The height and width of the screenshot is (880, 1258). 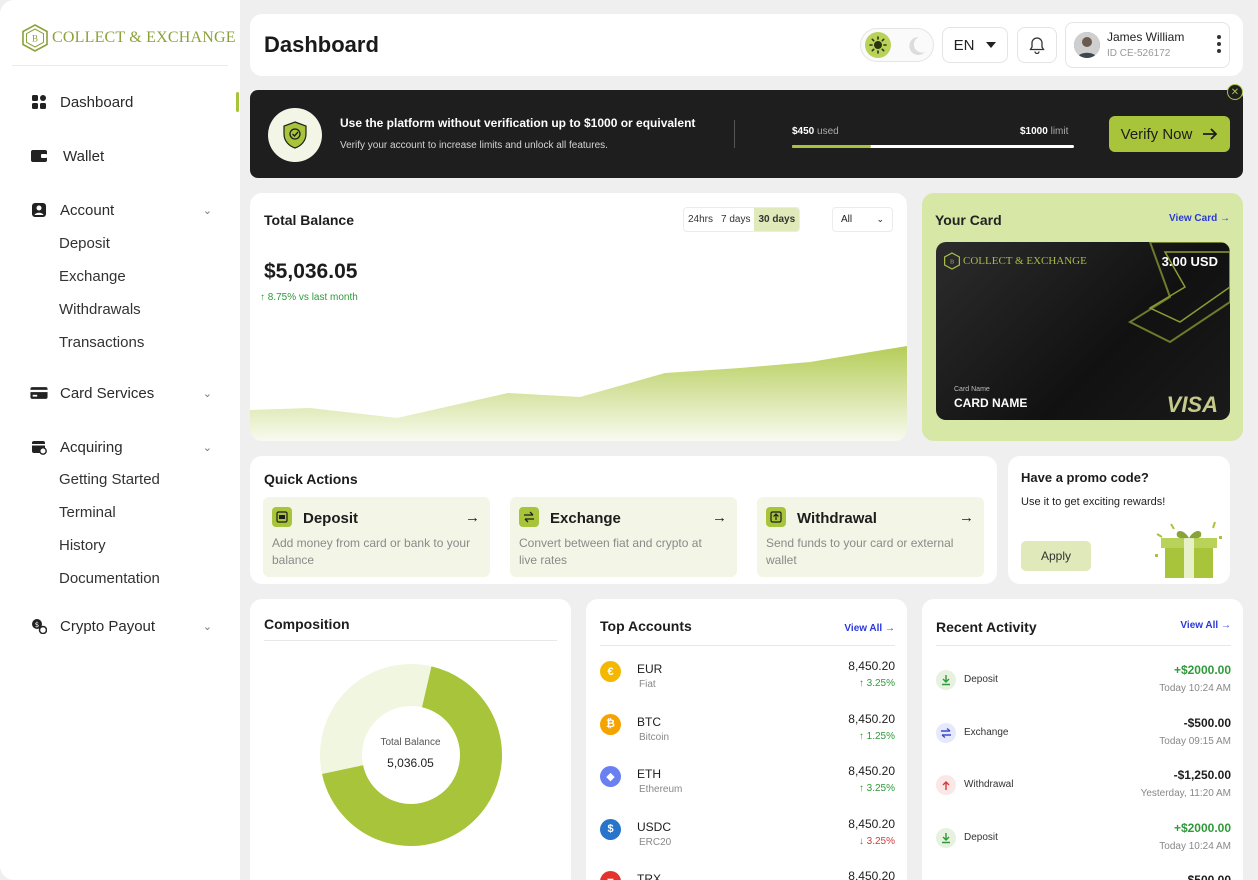 I want to click on range-7-days: 7 days, so click(x=735, y=219).